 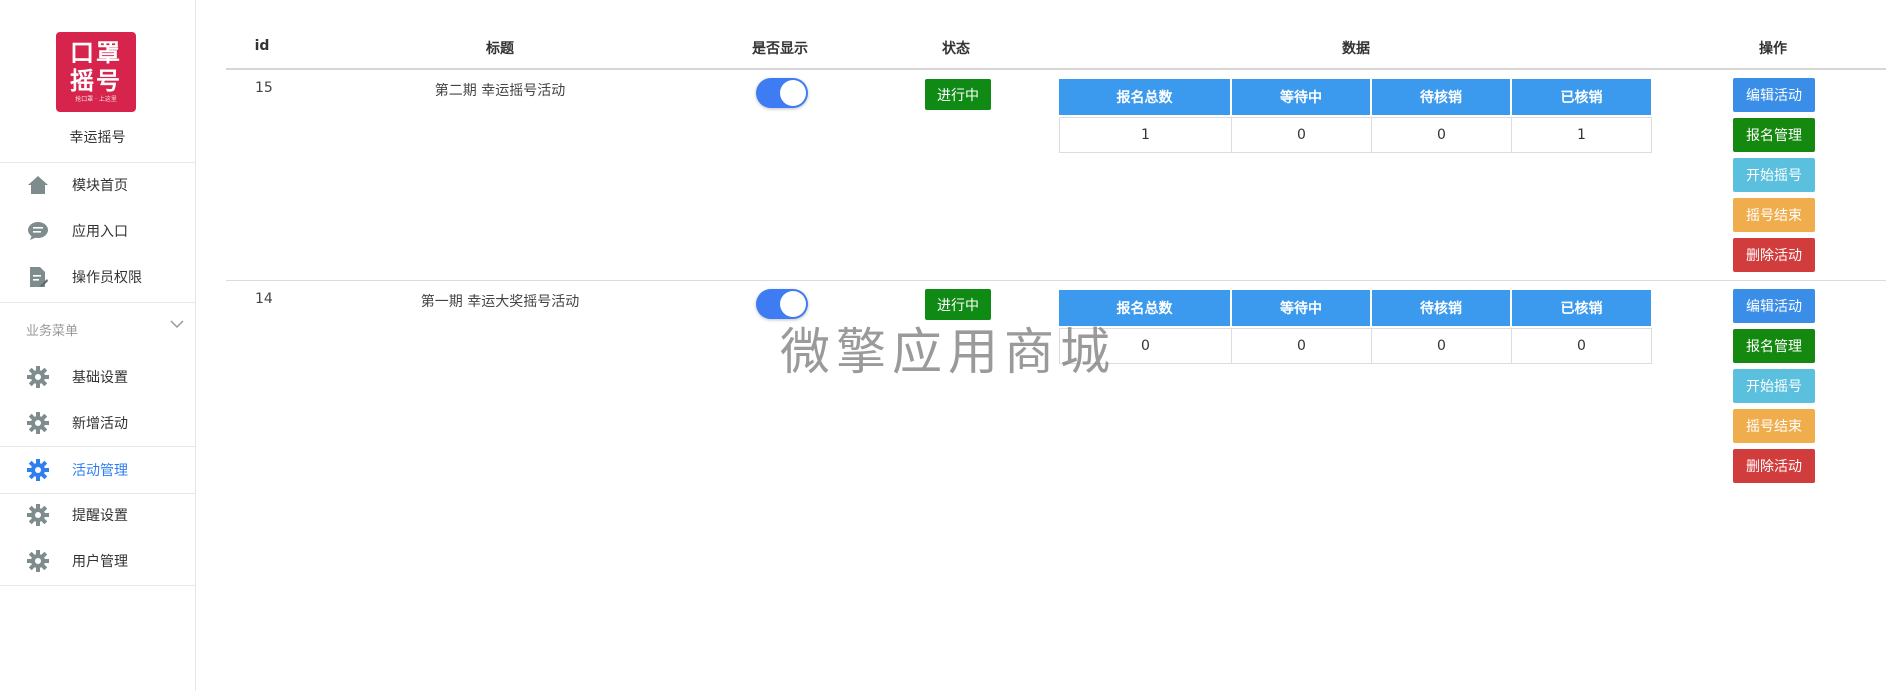 What do you see at coordinates (177, 325) in the screenshot?
I see `chevron-down-icon` at bounding box center [177, 325].